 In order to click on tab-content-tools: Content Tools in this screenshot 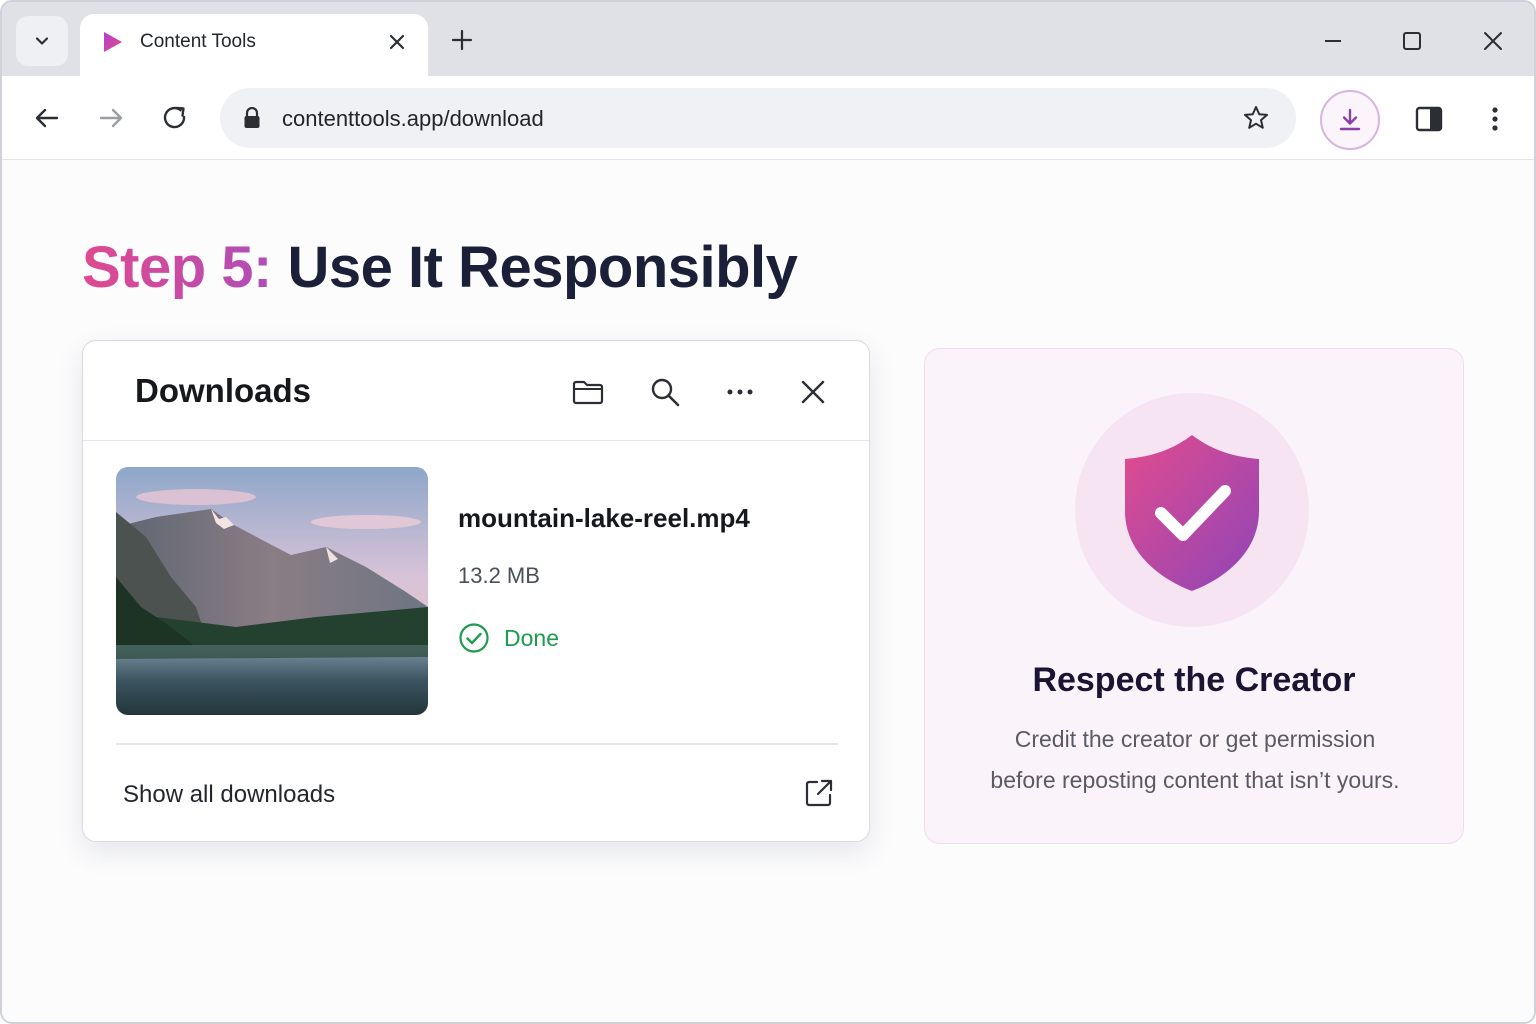, I will do `click(254, 45)`.